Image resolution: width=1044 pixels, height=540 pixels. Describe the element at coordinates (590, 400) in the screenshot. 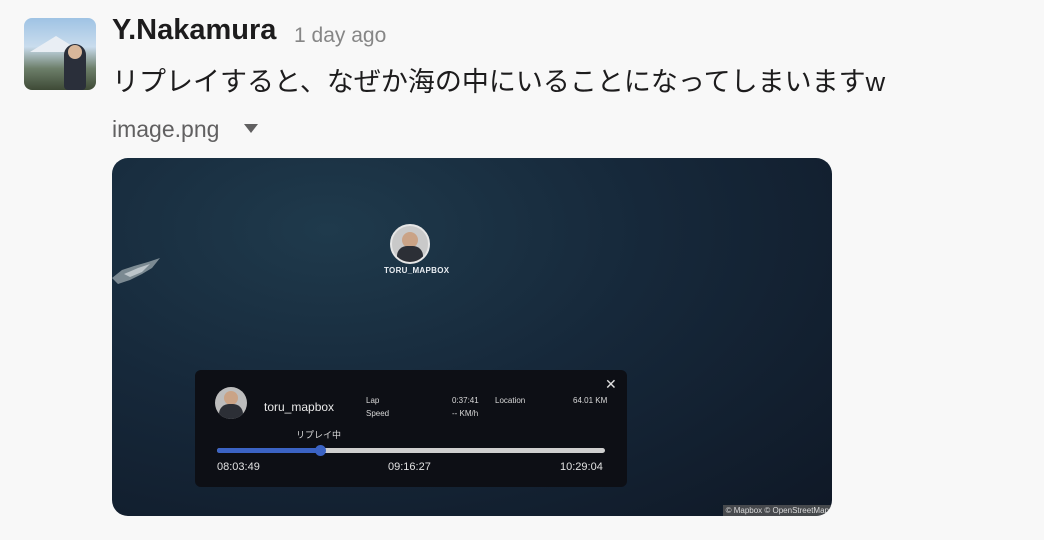

I see `location-value: 64.01 KM` at that location.